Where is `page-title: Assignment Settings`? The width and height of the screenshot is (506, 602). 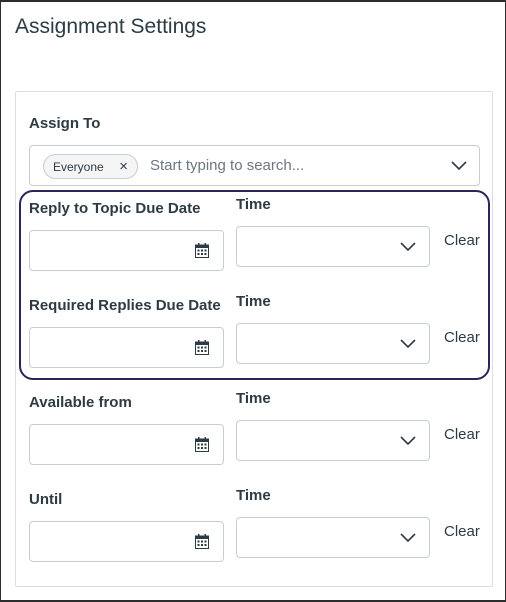 page-title: Assignment Settings is located at coordinates (111, 26).